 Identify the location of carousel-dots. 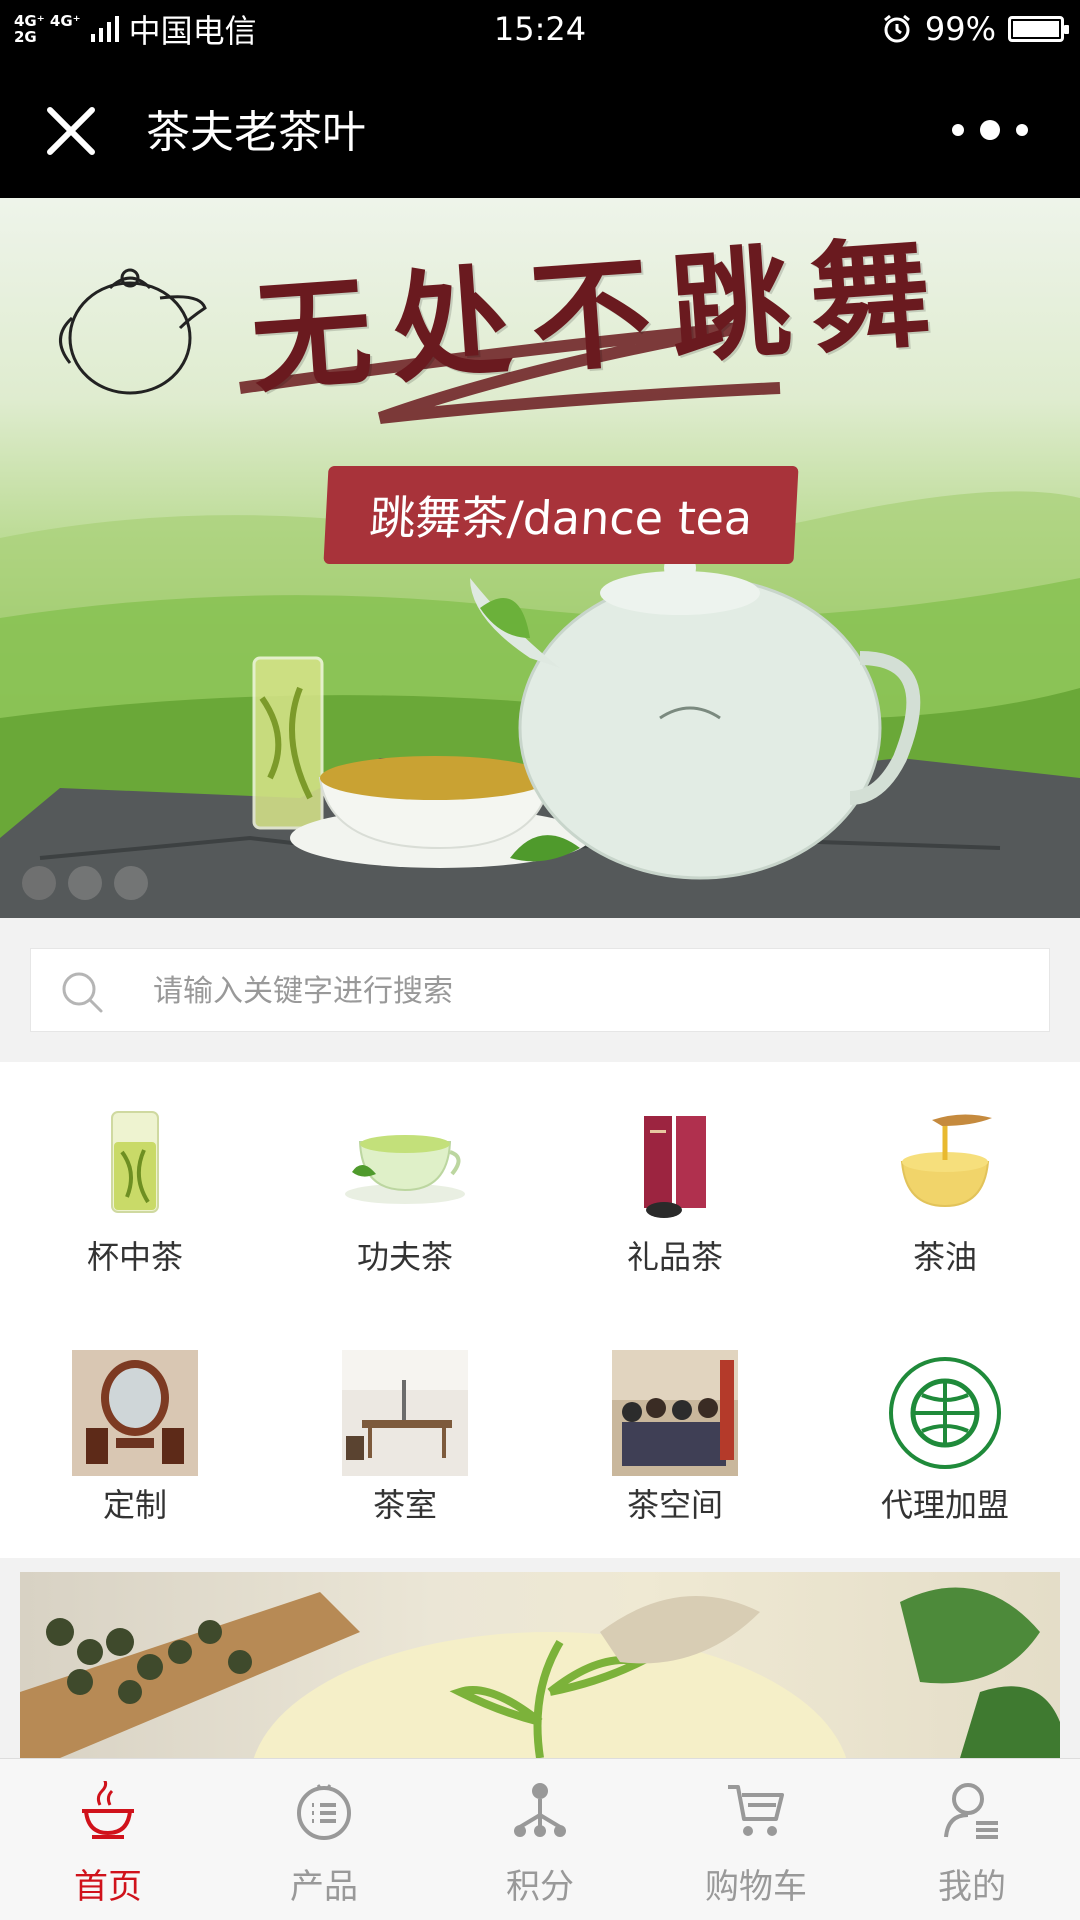
(85, 883).